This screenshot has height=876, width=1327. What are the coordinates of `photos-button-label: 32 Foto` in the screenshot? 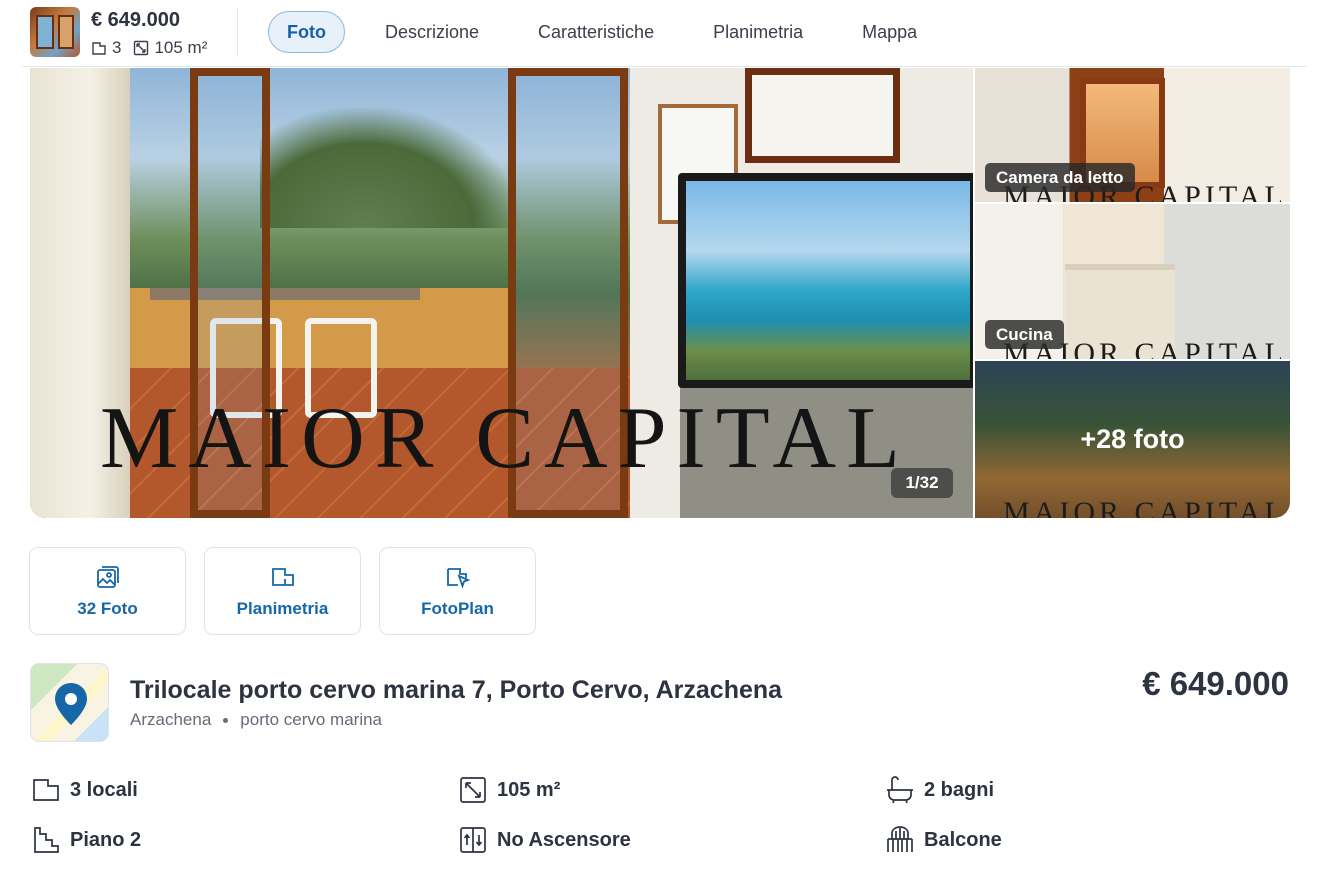 It's located at (107, 608).